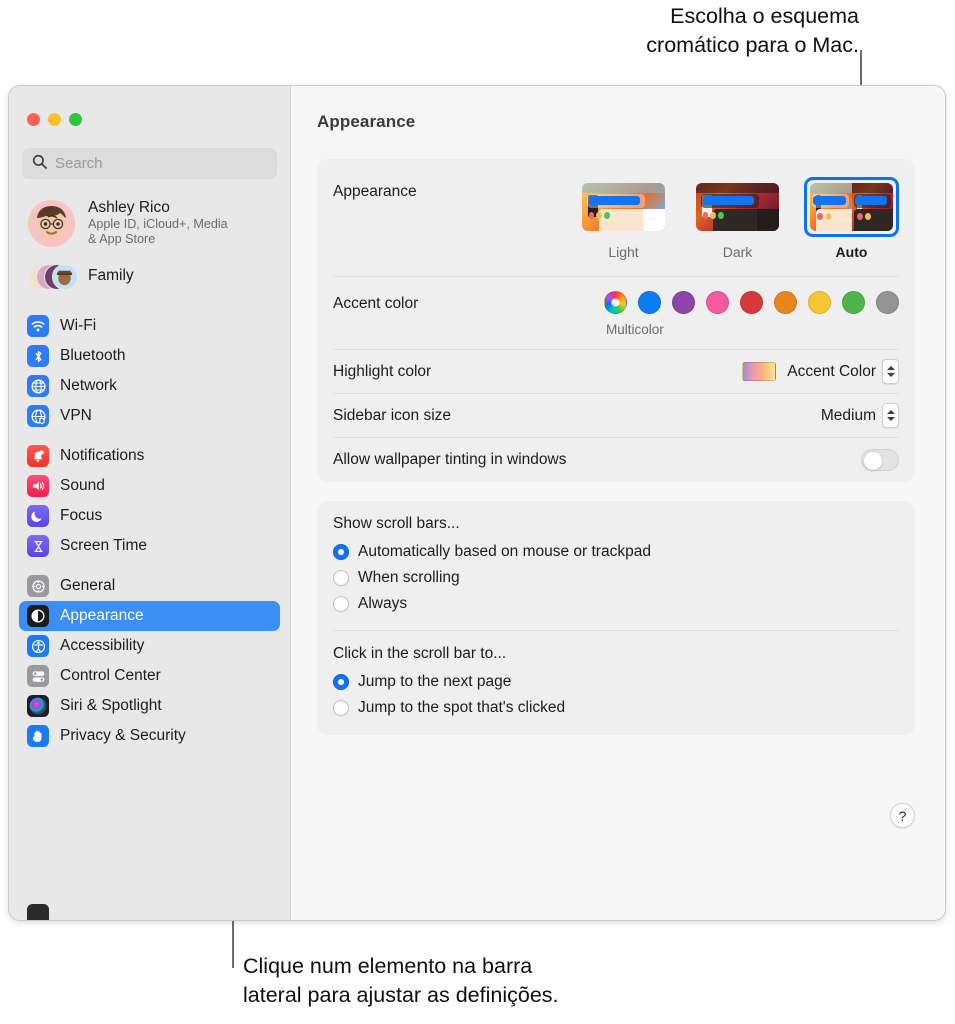  Describe the element at coordinates (149, 486) in the screenshot. I see `sidebar-item-sound: Sound` at that location.